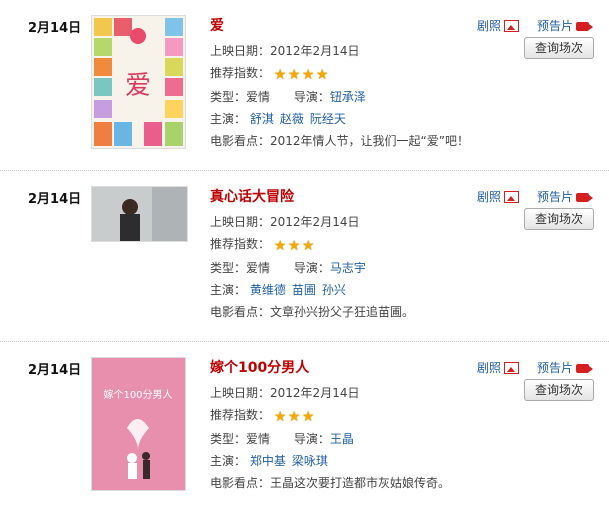 The image size is (609, 512). I want to click on highlight-row: 电影看点：文章孙兴扮父子狂追苗圃。, so click(312, 312).